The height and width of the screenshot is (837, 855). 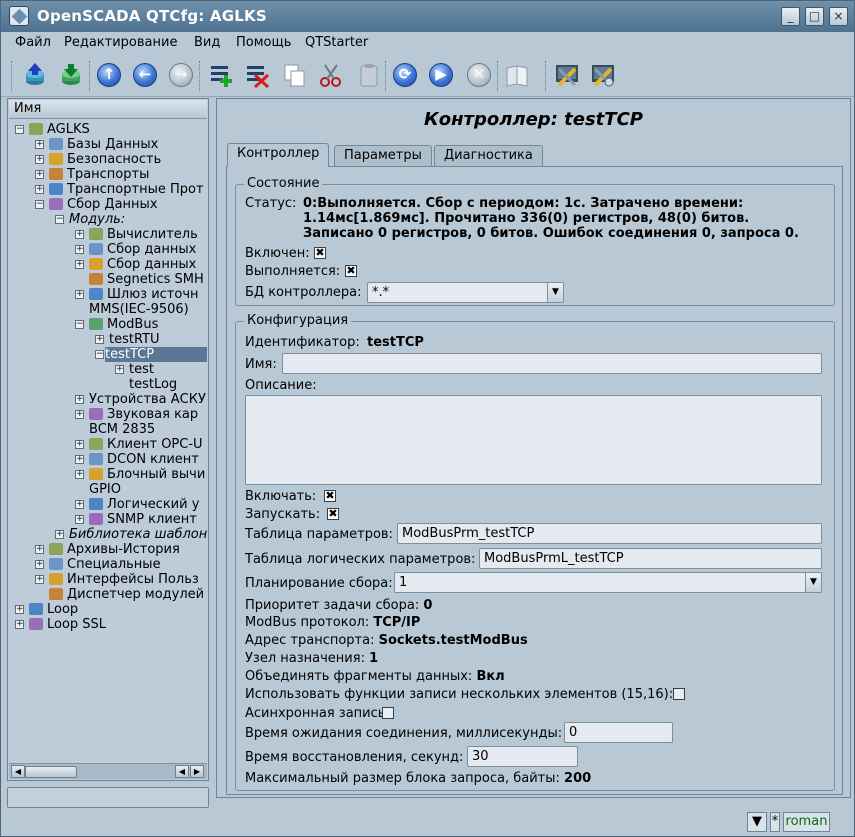 I want to click on running-checkbox: ✖, so click(x=351, y=271).